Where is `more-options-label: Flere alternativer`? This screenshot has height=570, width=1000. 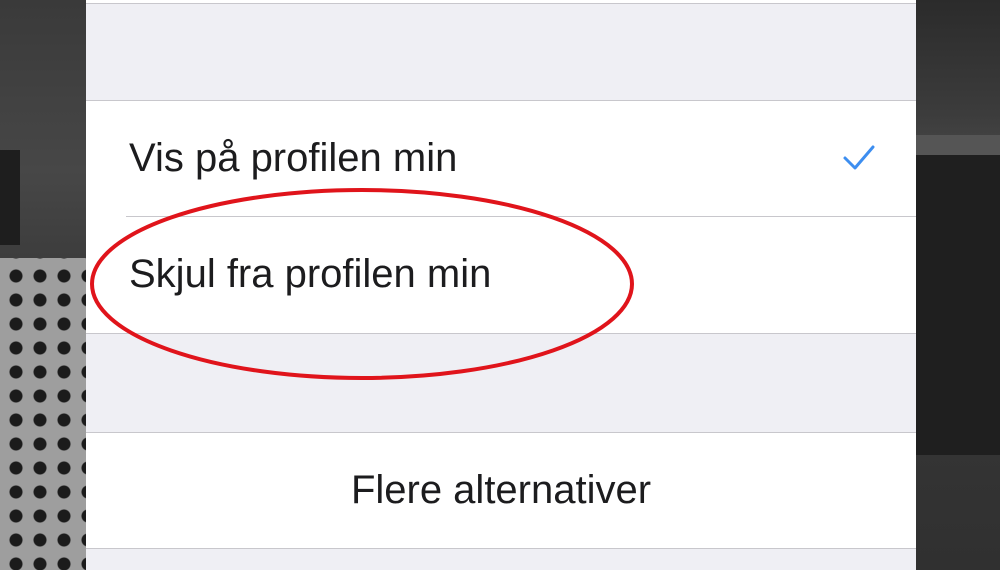 more-options-label: Flere alternativer is located at coordinates (501, 490).